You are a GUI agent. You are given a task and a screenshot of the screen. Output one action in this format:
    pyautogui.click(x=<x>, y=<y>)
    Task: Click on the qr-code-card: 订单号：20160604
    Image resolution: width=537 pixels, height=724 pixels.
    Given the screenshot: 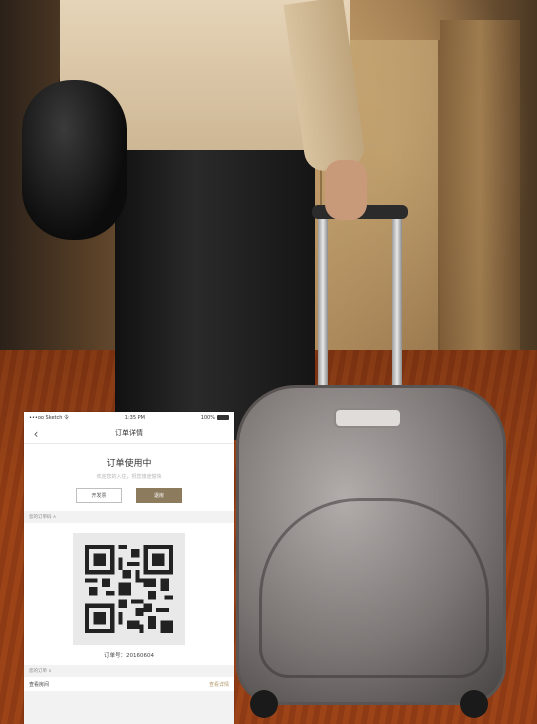 What is the action you would take?
    pyautogui.click(x=129, y=594)
    